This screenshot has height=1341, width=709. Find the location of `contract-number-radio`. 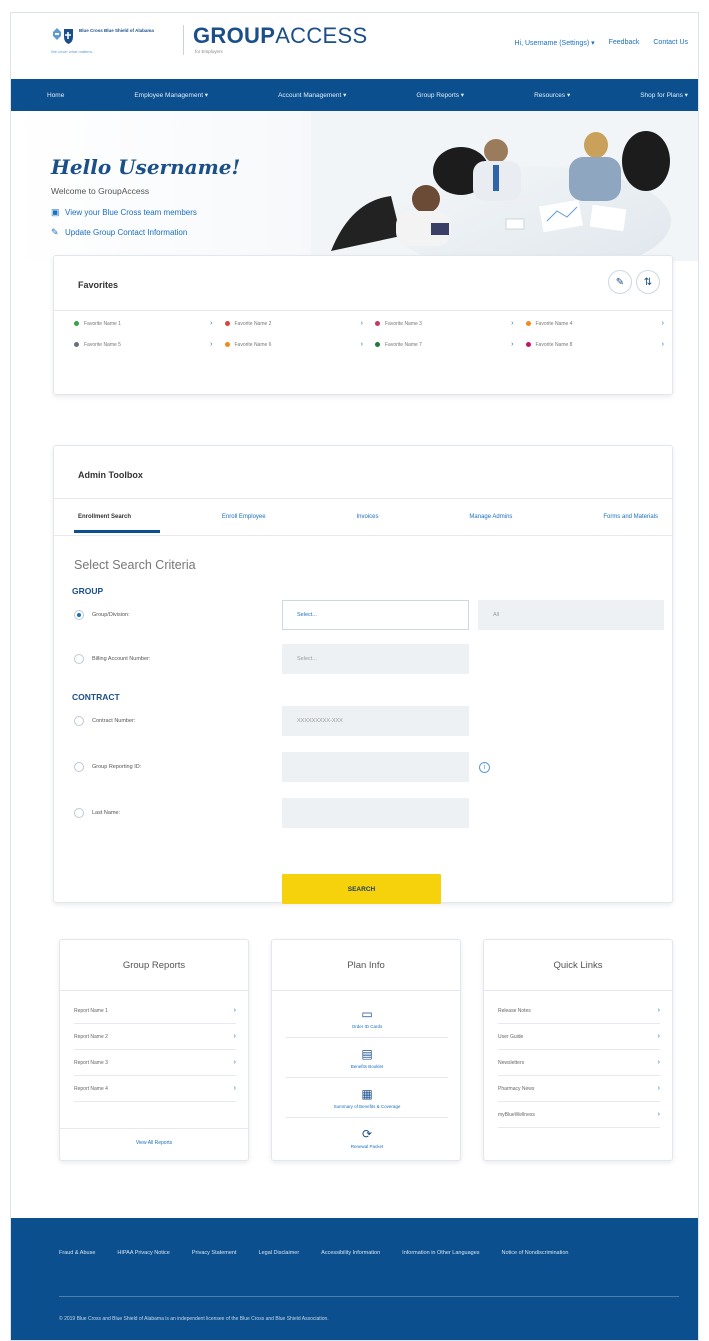

contract-number-radio is located at coordinates (79, 721).